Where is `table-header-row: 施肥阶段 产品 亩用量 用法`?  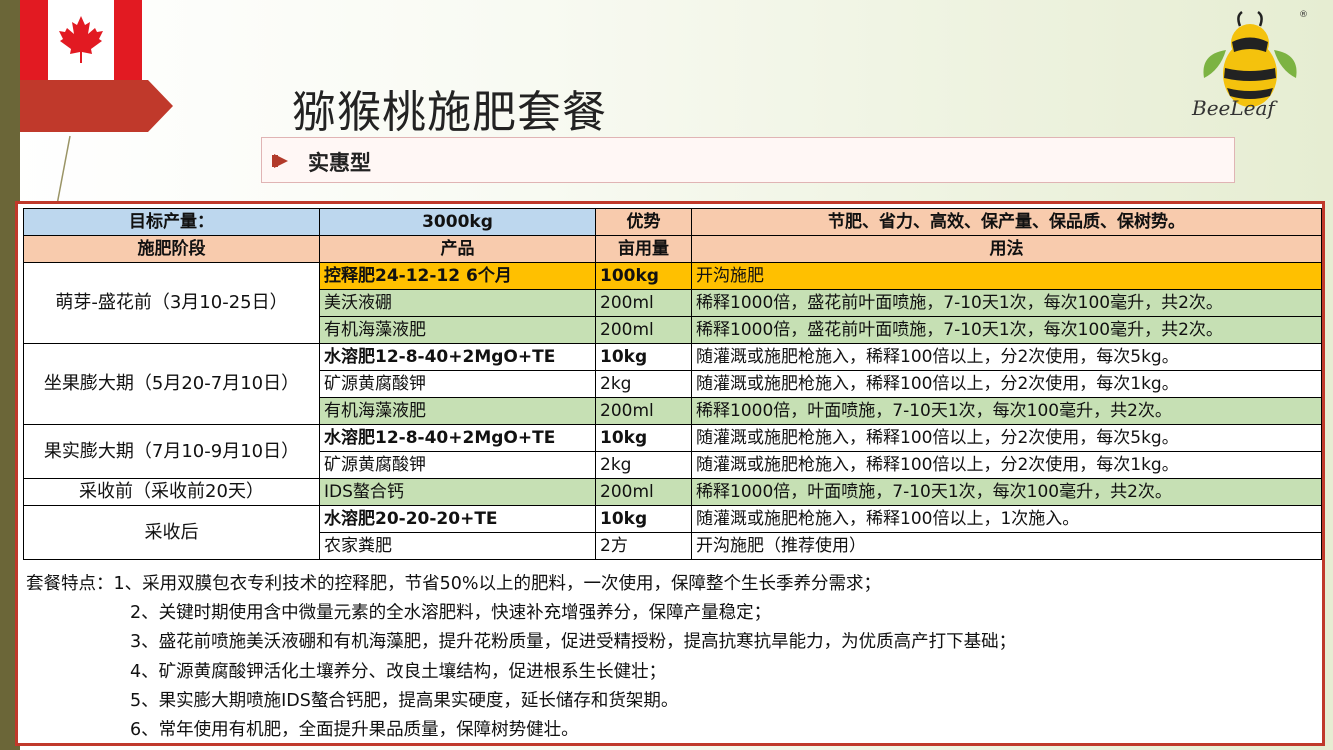 table-header-row: 施肥阶段 产品 亩用量 用法 is located at coordinates (672, 249).